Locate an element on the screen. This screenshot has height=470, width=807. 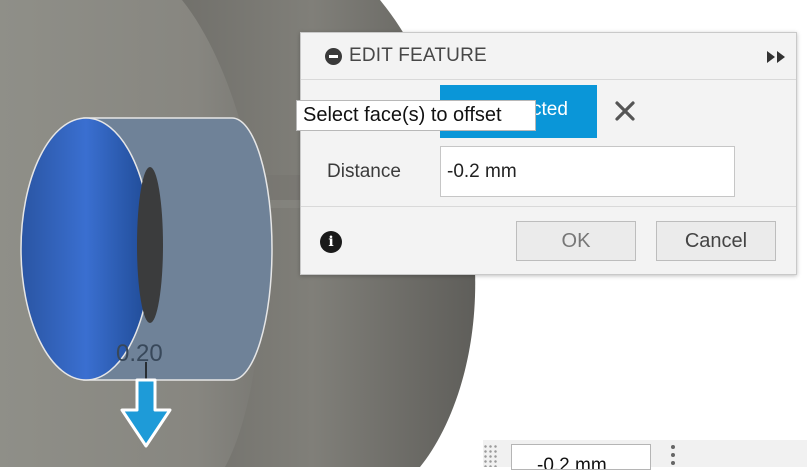
more-options-icon is located at coordinates (673, 456).